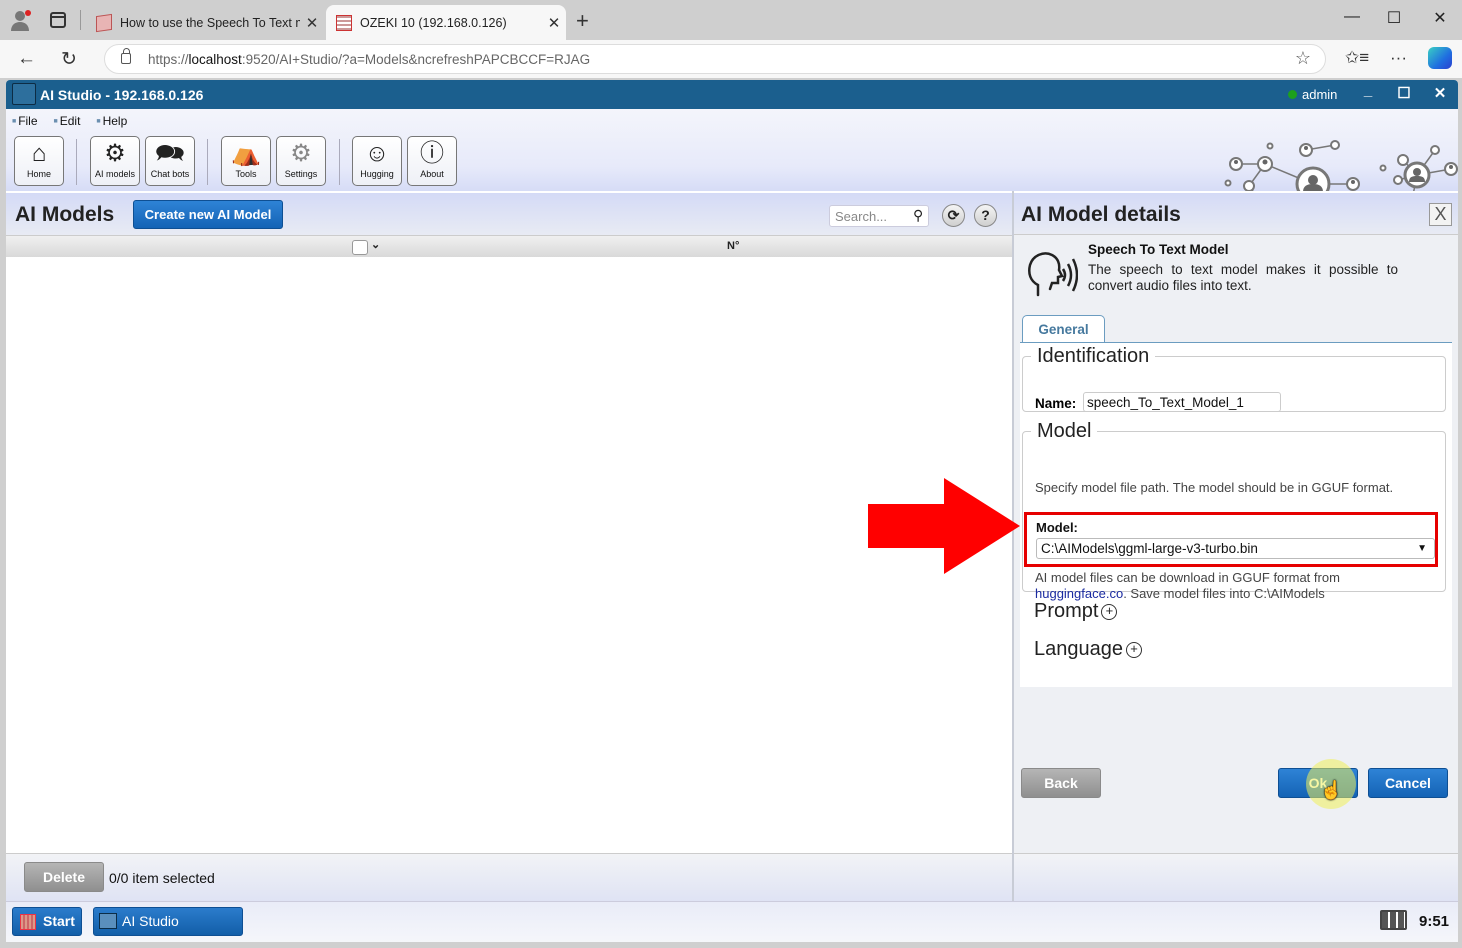 This screenshot has height=948, width=1462. I want to click on browser-tab: How to use the Speech To Text m ✕, so click(205, 22).